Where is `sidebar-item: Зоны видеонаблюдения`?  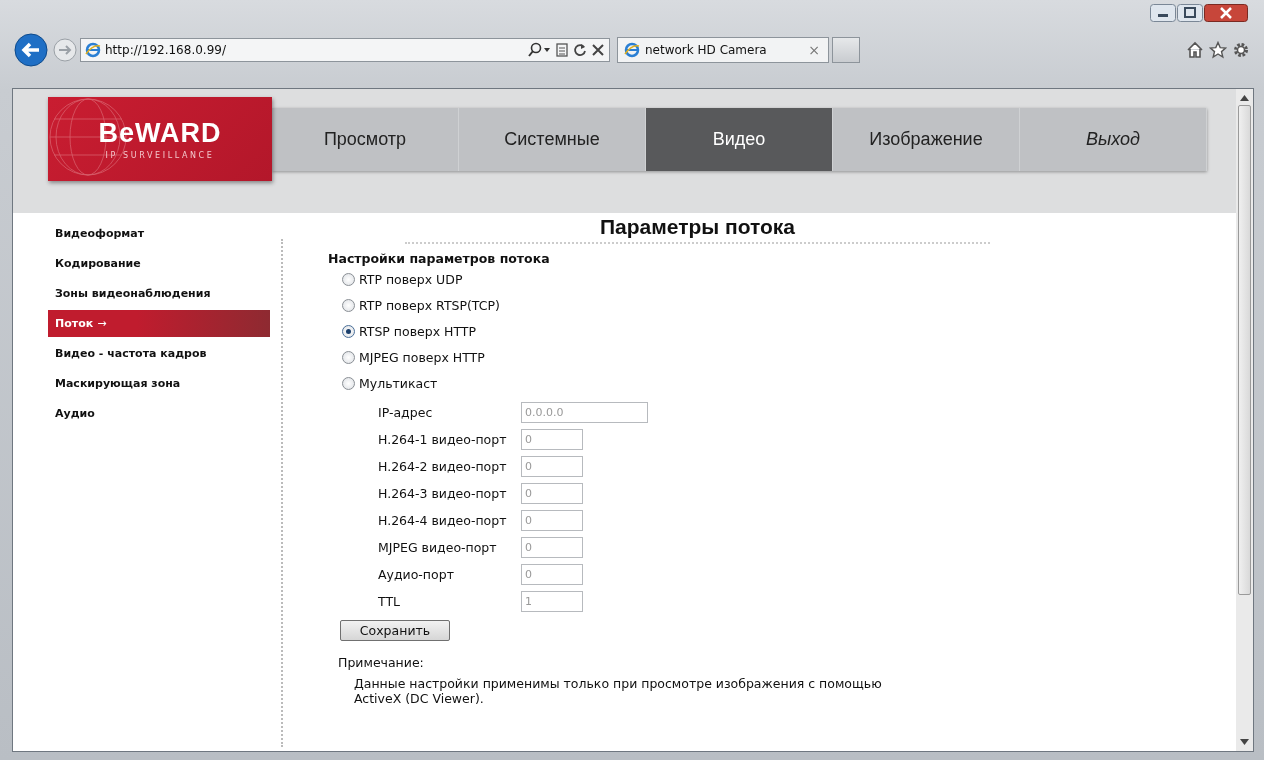
sidebar-item: Зоны видеонаблюдения is located at coordinates (159, 294).